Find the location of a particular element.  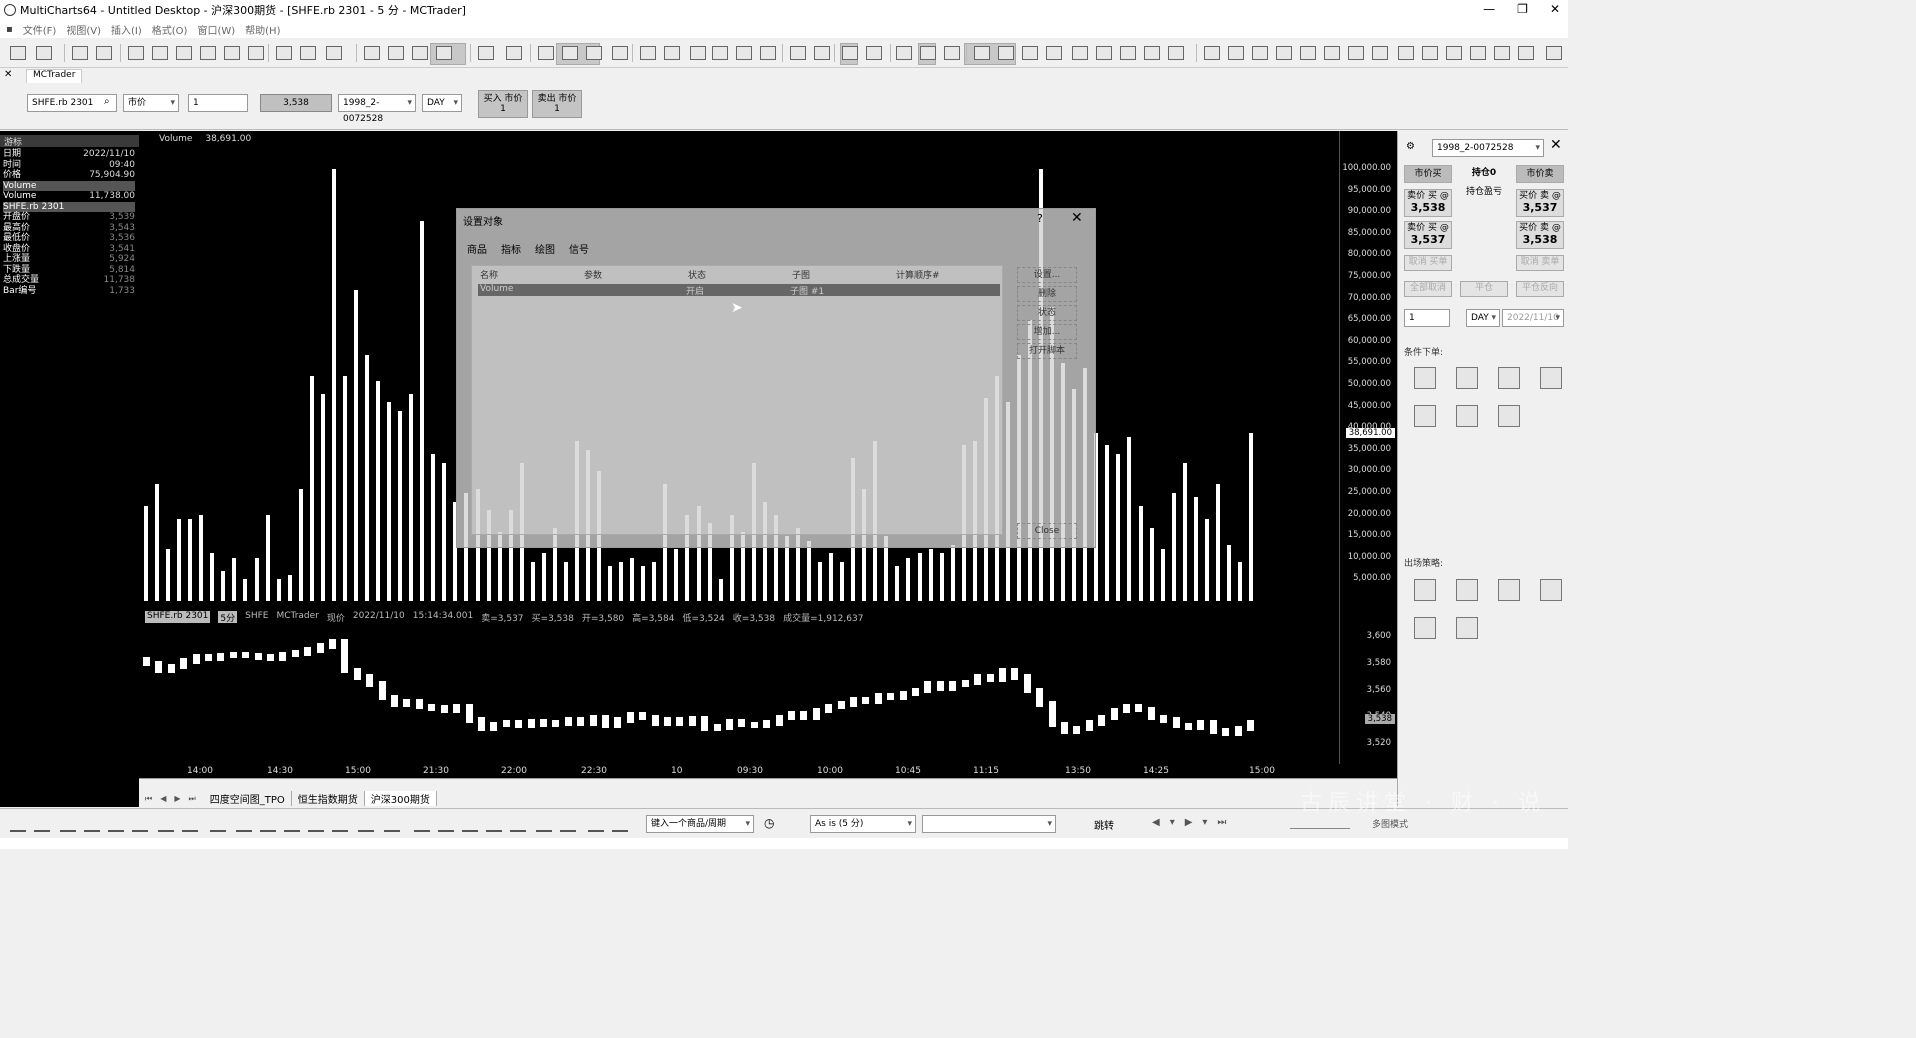

col-calc-order: 计算顺序# is located at coordinates (948, 274).